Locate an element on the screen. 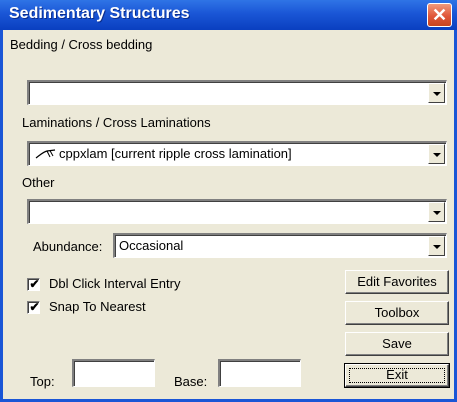 Image resolution: width=457 pixels, height=402 pixels. abundance-value: Occasional is located at coordinates (151, 245).